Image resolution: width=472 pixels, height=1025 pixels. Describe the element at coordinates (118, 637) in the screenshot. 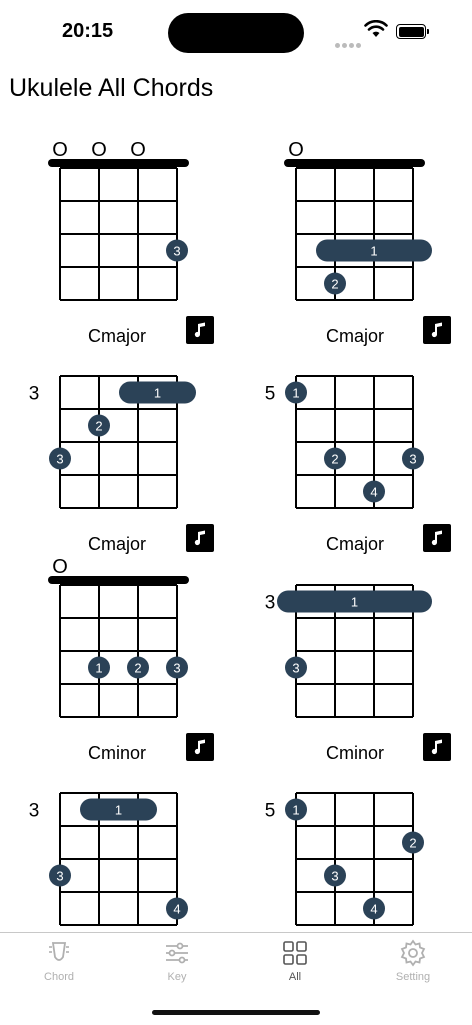

I see `chord-diagram: O 1 2 3` at that location.